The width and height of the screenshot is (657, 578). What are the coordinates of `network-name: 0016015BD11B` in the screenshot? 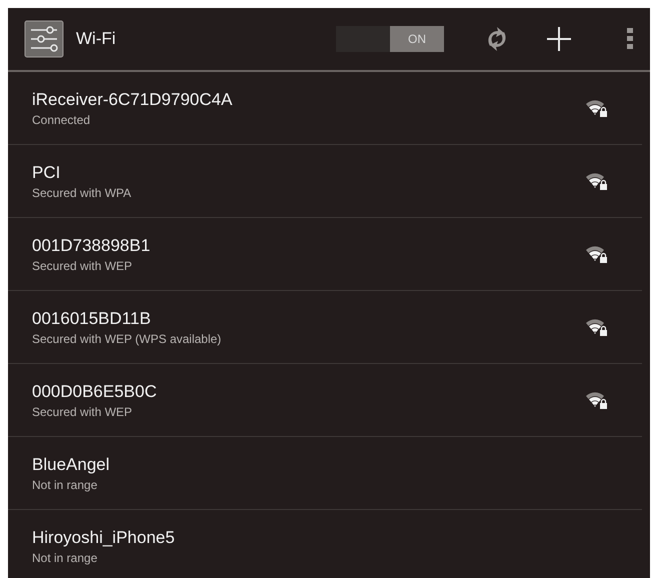 It's located at (92, 318).